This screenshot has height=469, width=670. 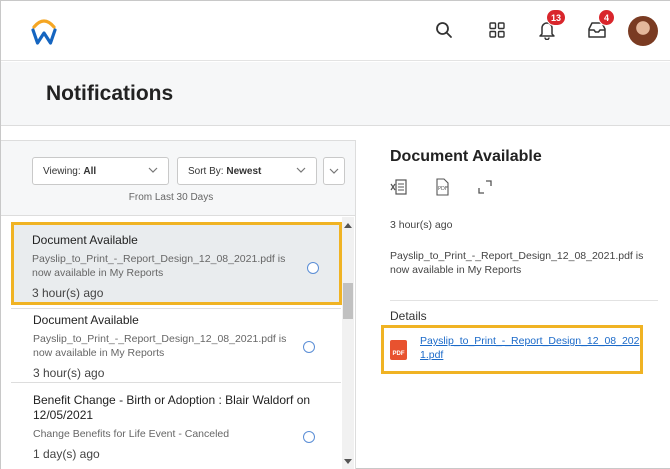 What do you see at coordinates (444, 30) in the screenshot?
I see `search-icon` at bounding box center [444, 30].